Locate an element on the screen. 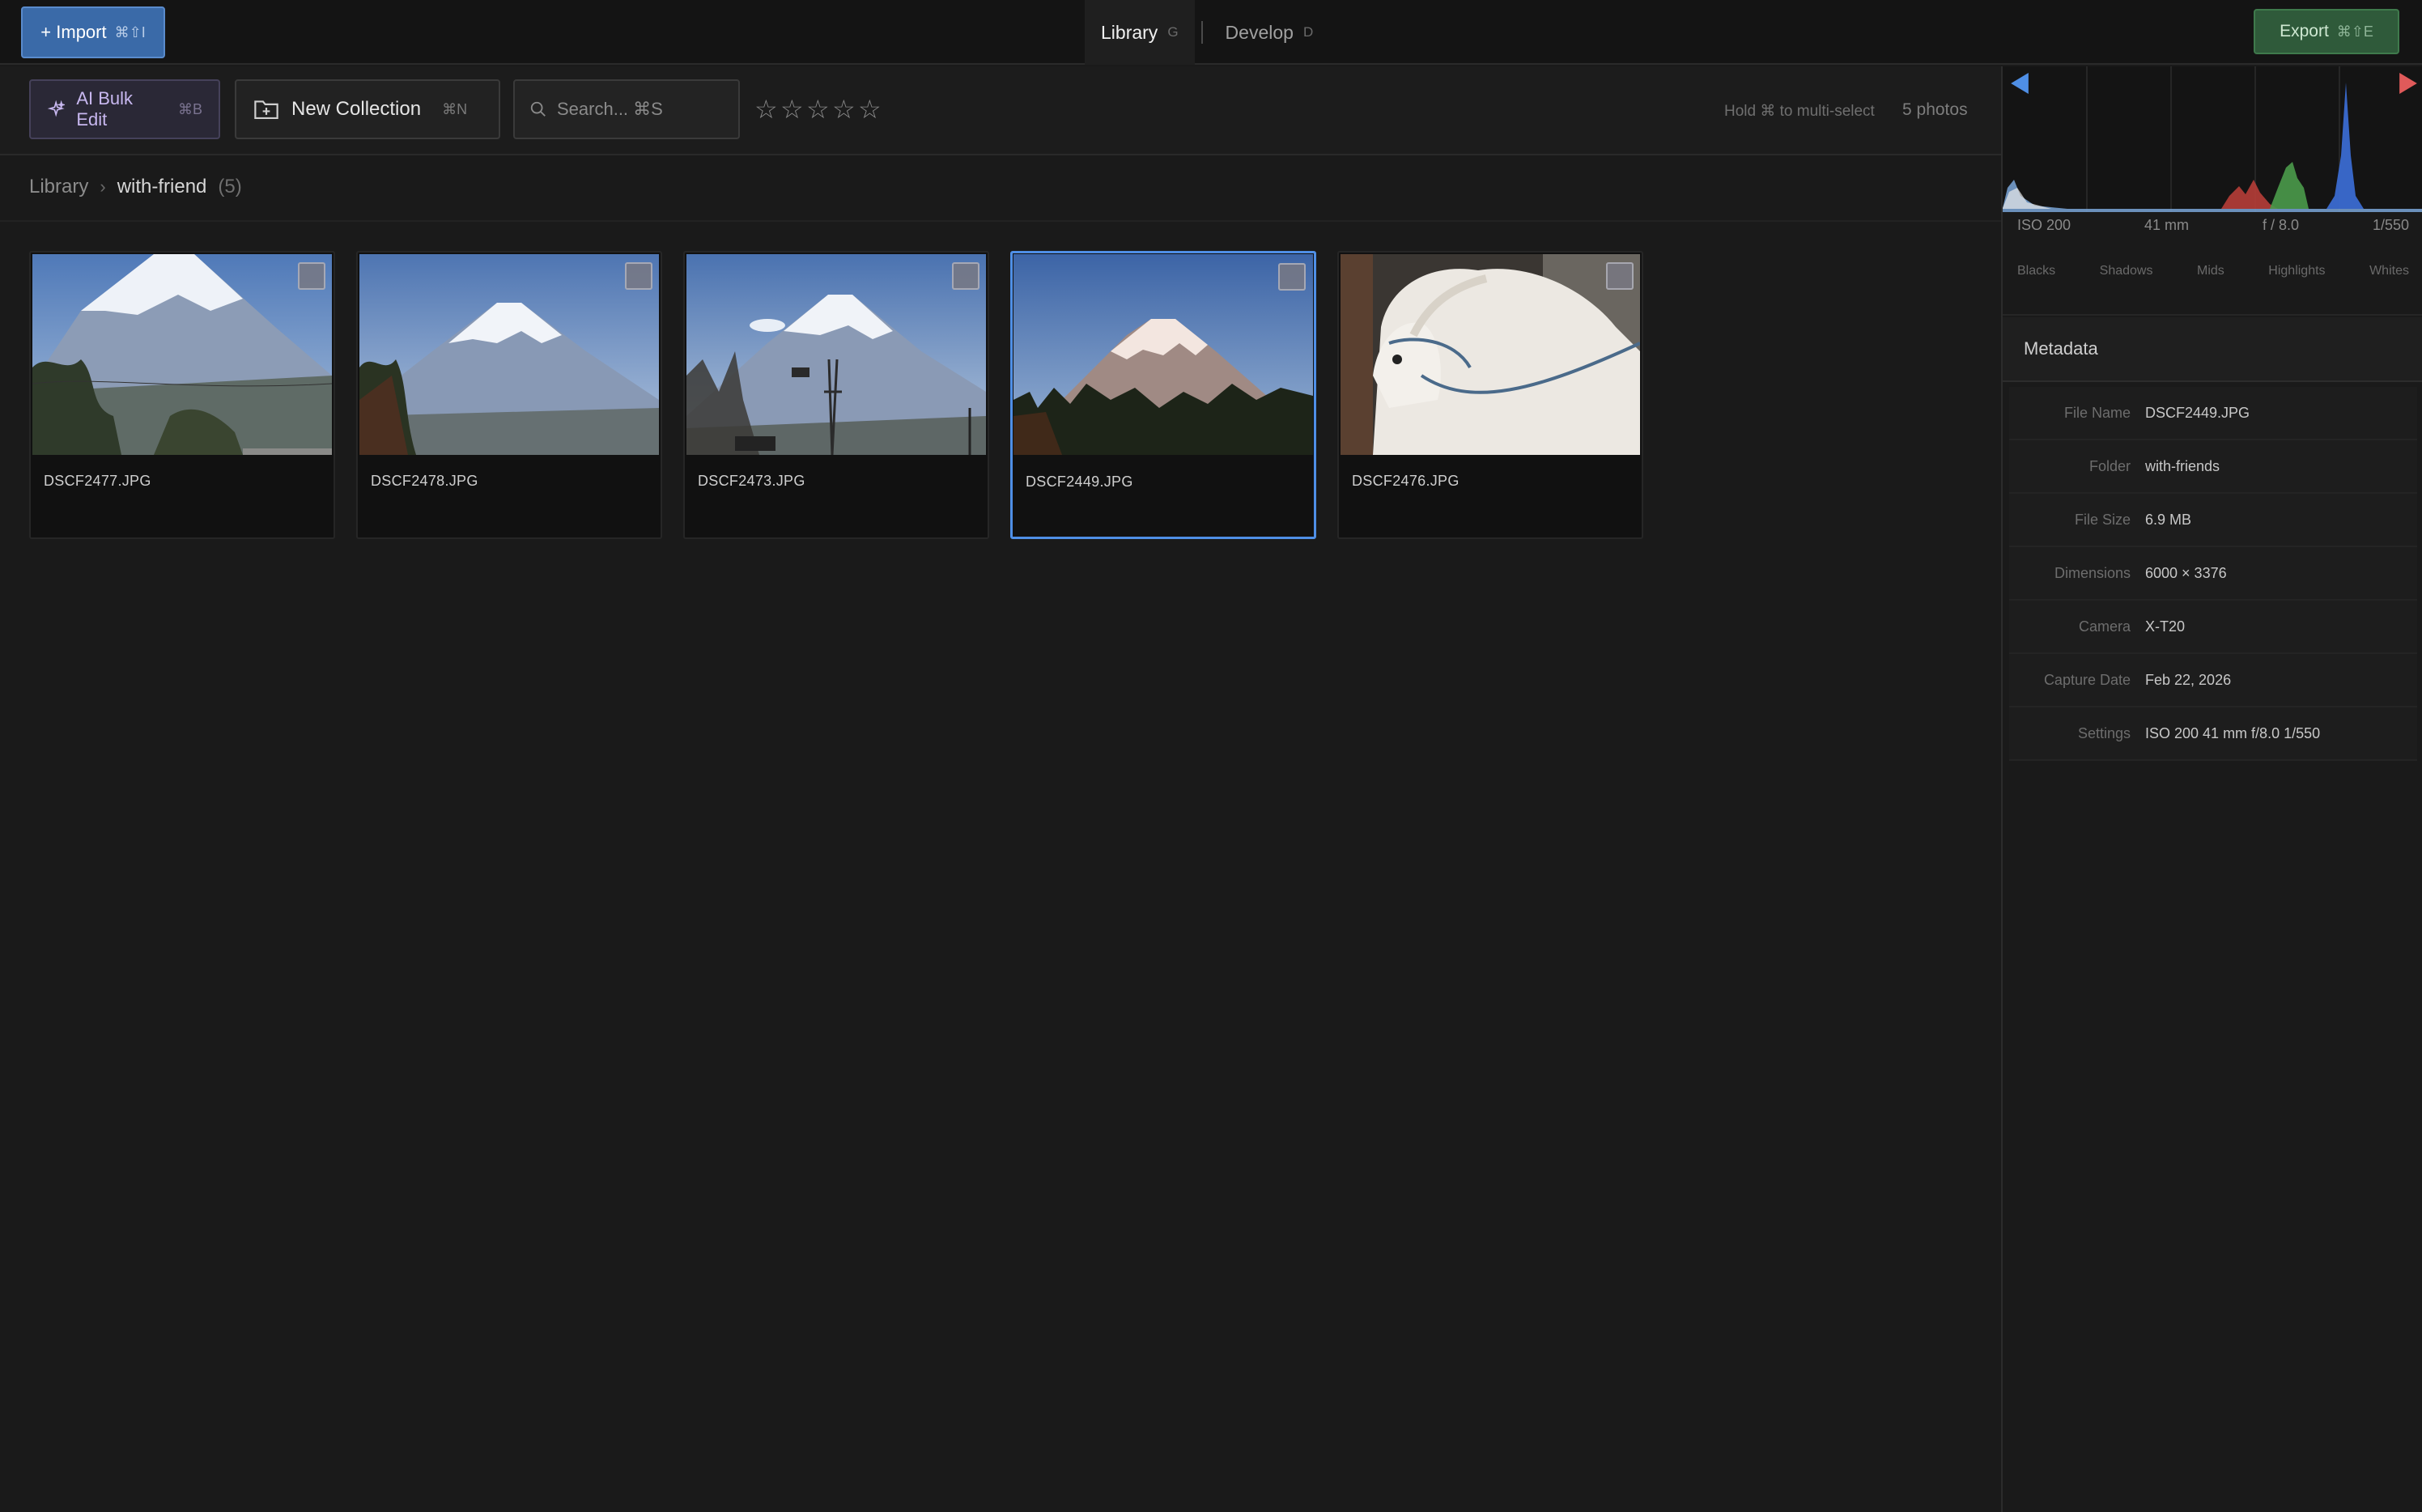  tonal-zones: Blacks Shadows Mids Highlights Whites is located at coordinates (2212, 271).